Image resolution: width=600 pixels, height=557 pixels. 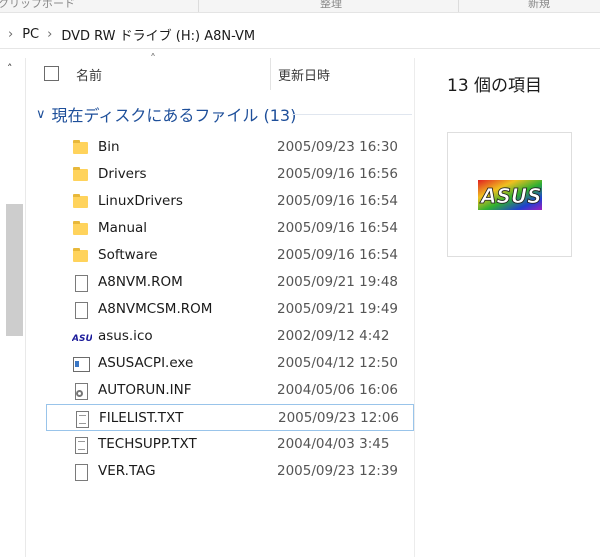 I want to click on list-item: VER.TAG 2005/09/23 12:39, so click(x=230, y=471).